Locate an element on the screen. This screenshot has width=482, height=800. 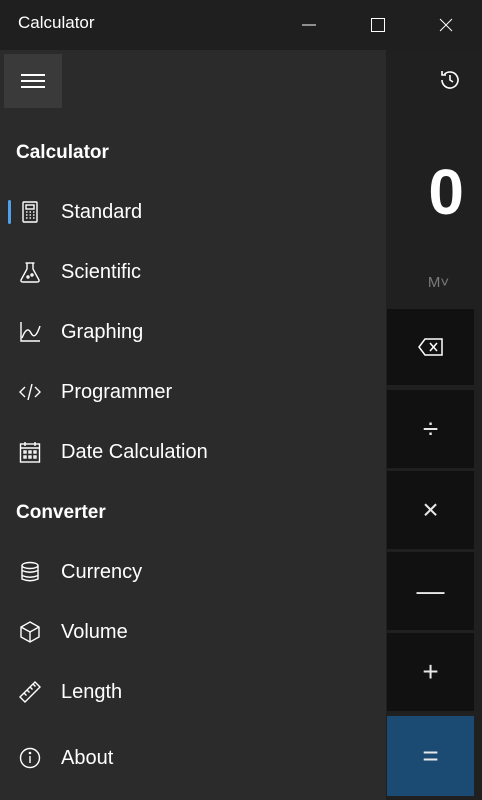
nav-item-currency: Currency is located at coordinates (194, 572).